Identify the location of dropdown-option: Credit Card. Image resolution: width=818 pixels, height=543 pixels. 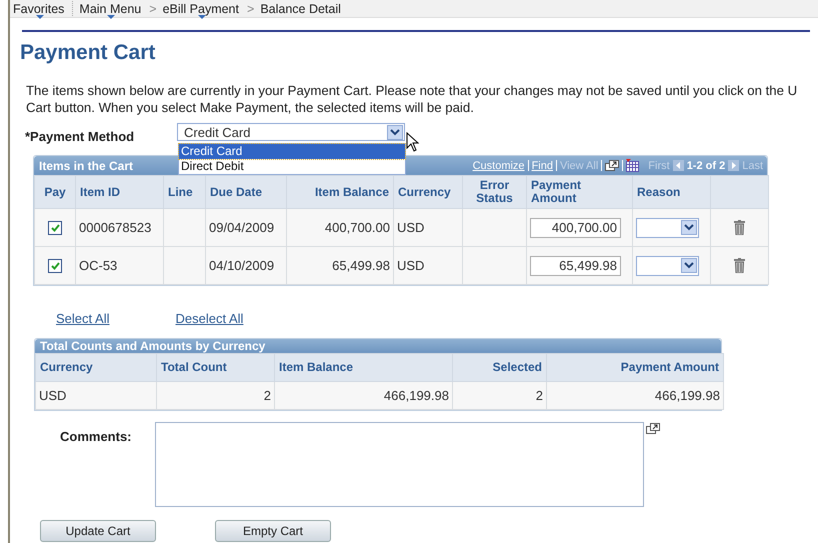
(292, 151).